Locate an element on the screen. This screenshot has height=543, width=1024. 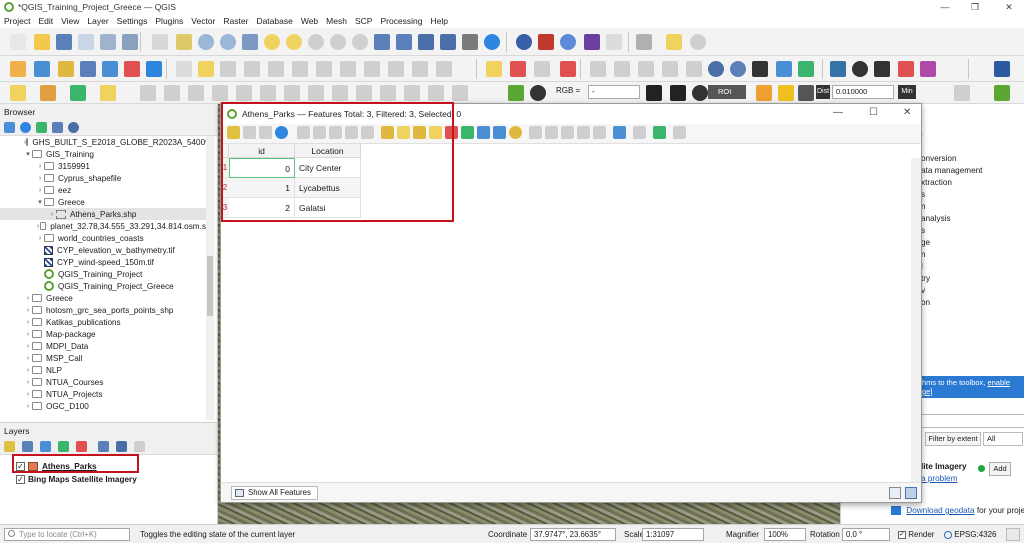
scp-tool-12-icon is located at coordinates (412, 93).